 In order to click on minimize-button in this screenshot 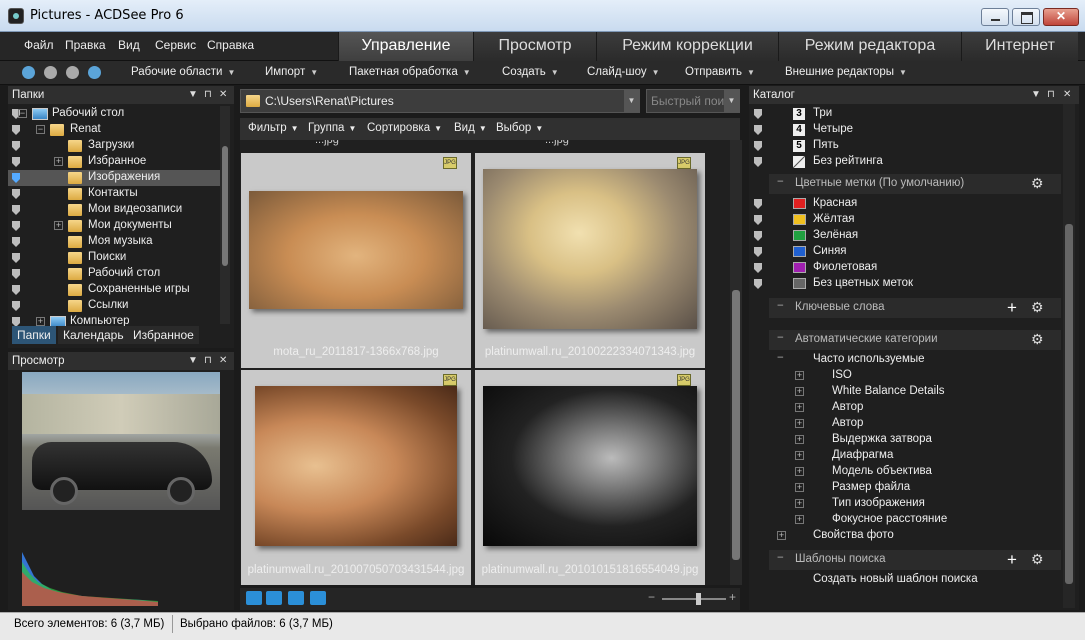, I will do `click(995, 17)`.